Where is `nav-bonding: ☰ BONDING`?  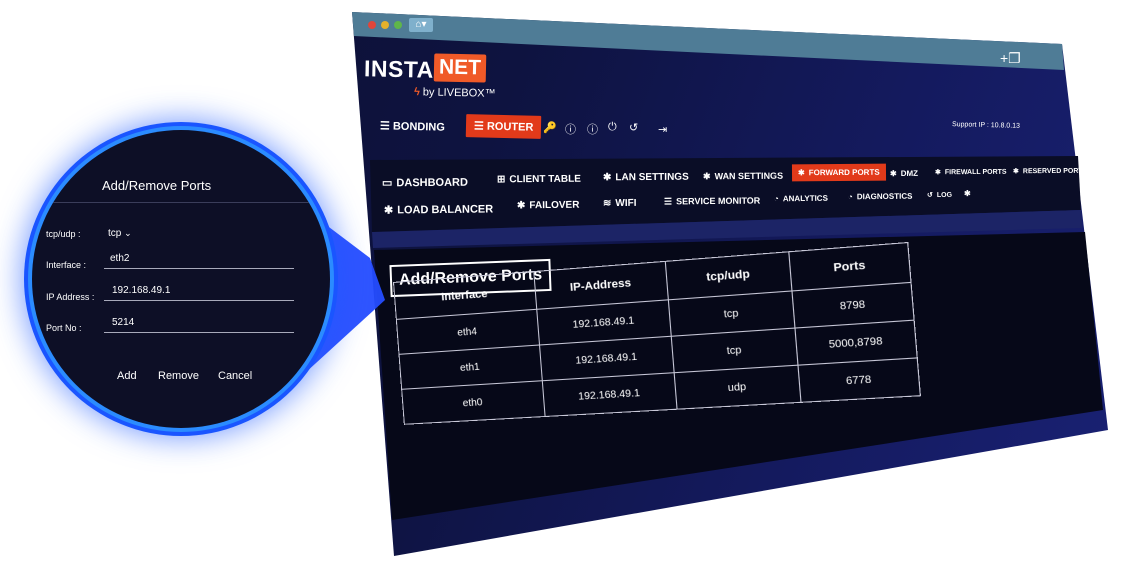
nav-bonding: ☰ BONDING is located at coordinates (412, 126).